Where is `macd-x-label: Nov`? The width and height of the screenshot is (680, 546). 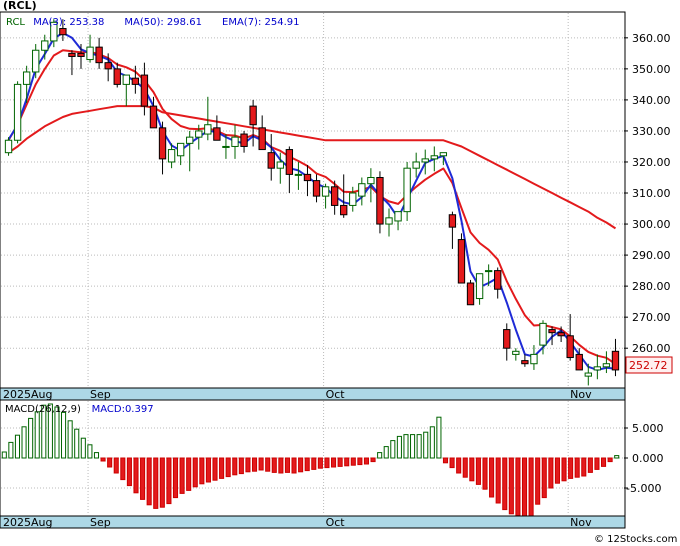 macd-x-label: Nov is located at coordinates (581, 522).